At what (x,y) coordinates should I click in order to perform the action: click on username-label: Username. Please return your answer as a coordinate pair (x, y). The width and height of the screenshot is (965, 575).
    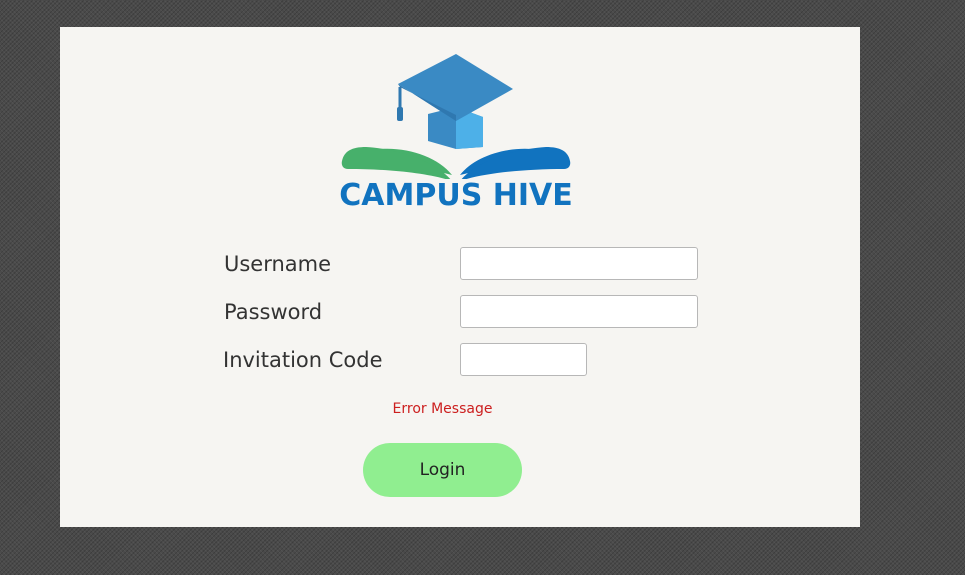
    Looking at the image, I should click on (278, 264).